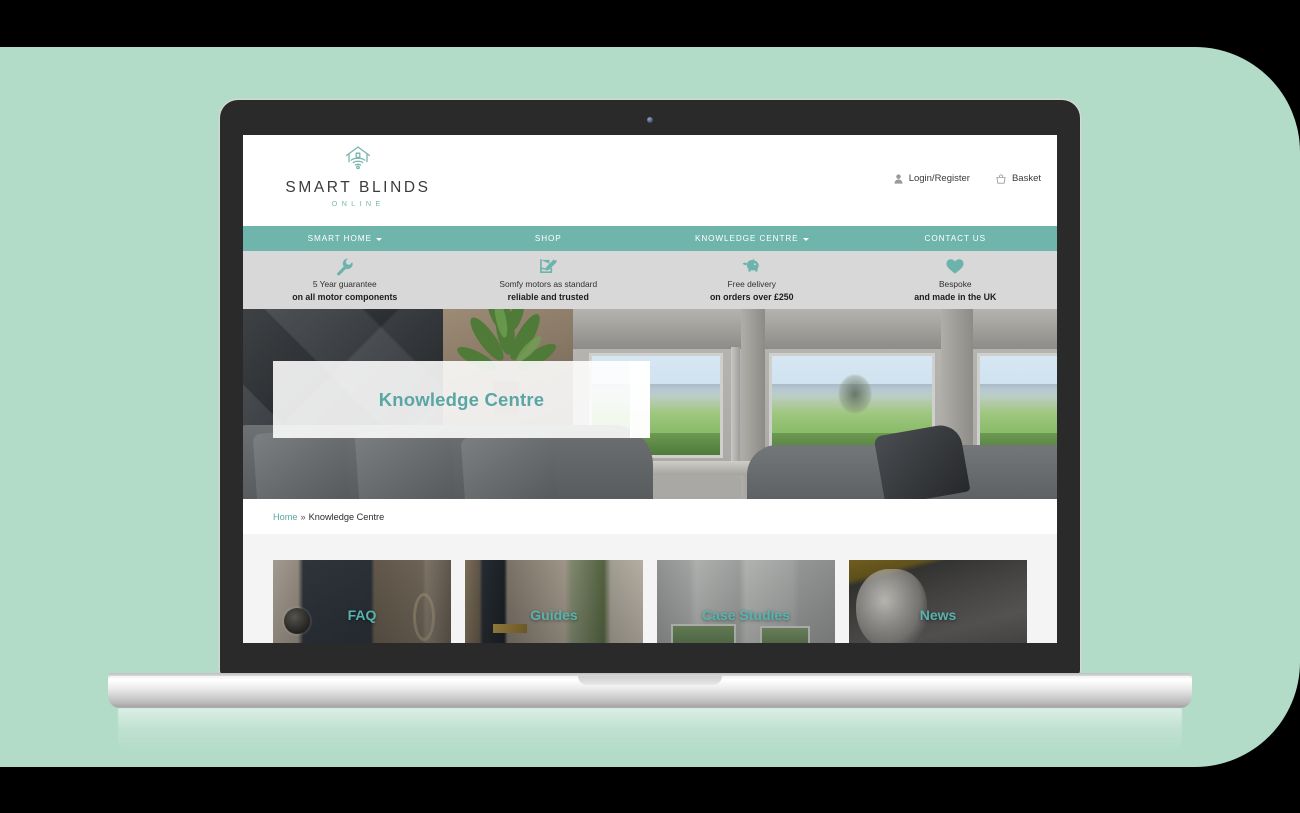 The height and width of the screenshot is (813, 1300). What do you see at coordinates (345, 267) in the screenshot?
I see `wrench-icon` at bounding box center [345, 267].